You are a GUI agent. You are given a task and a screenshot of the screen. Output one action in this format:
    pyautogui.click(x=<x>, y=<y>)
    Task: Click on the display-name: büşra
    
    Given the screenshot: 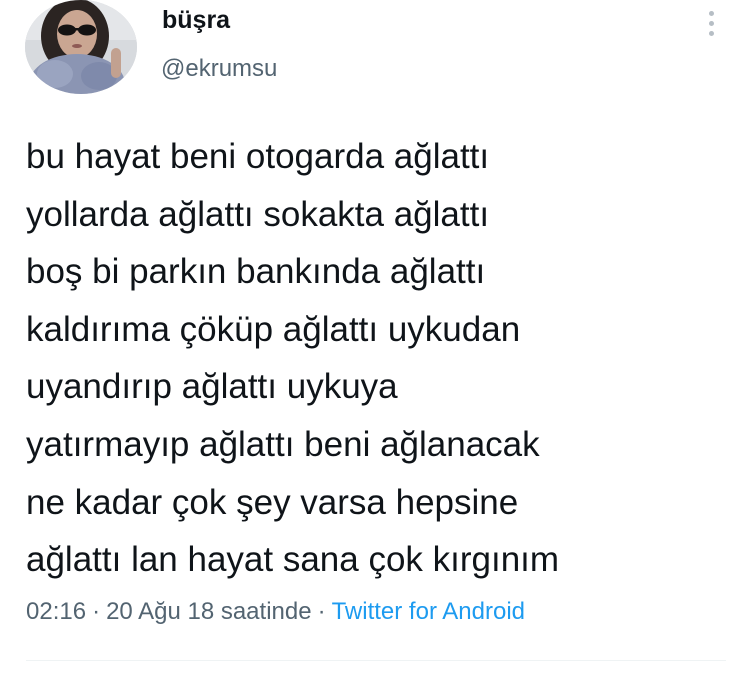 What is the action you would take?
    pyautogui.click(x=196, y=20)
    